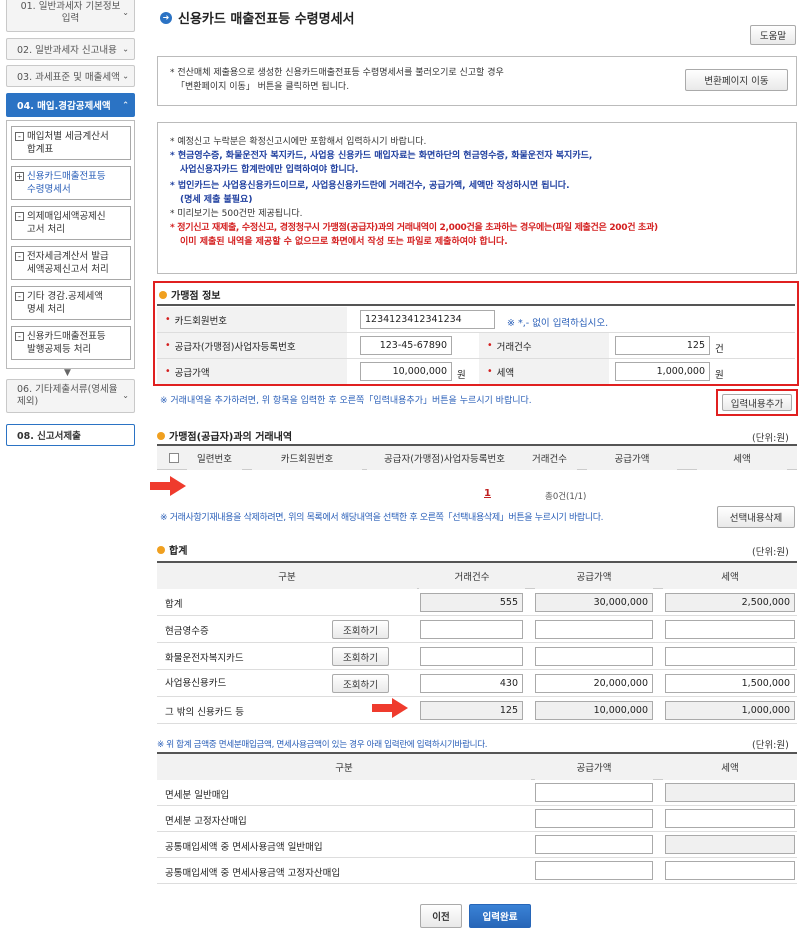 The image size is (800, 932). I want to click on subnav-item-tax-invoice-summary: - 매입처별 세금계산서 합계표, so click(71, 143).